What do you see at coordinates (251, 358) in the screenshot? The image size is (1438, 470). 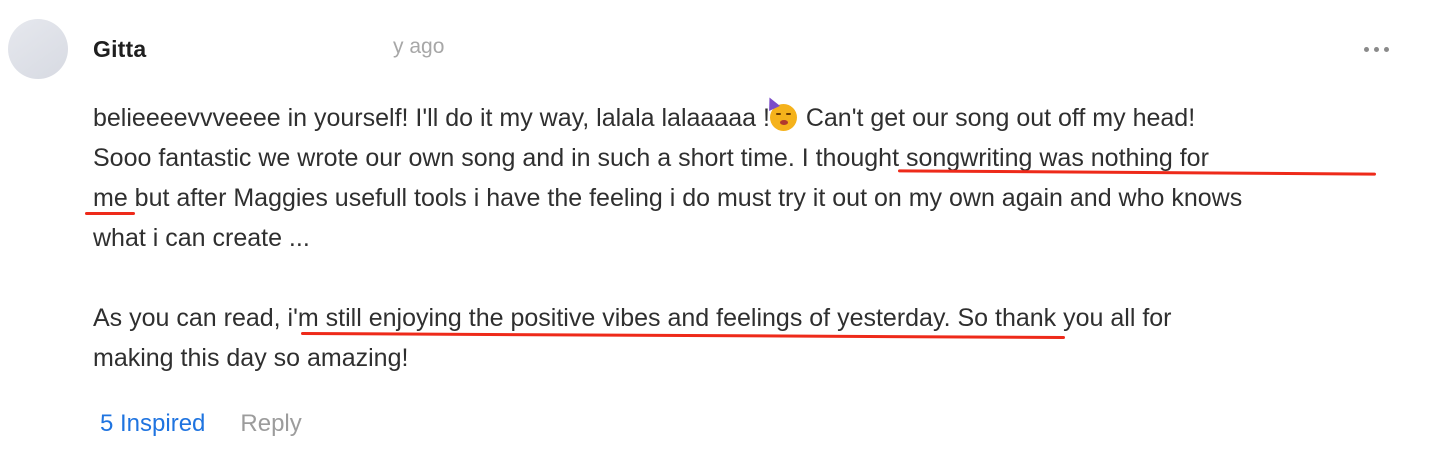 I see `comment-line: making this day so amazing!` at bounding box center [251, 358].